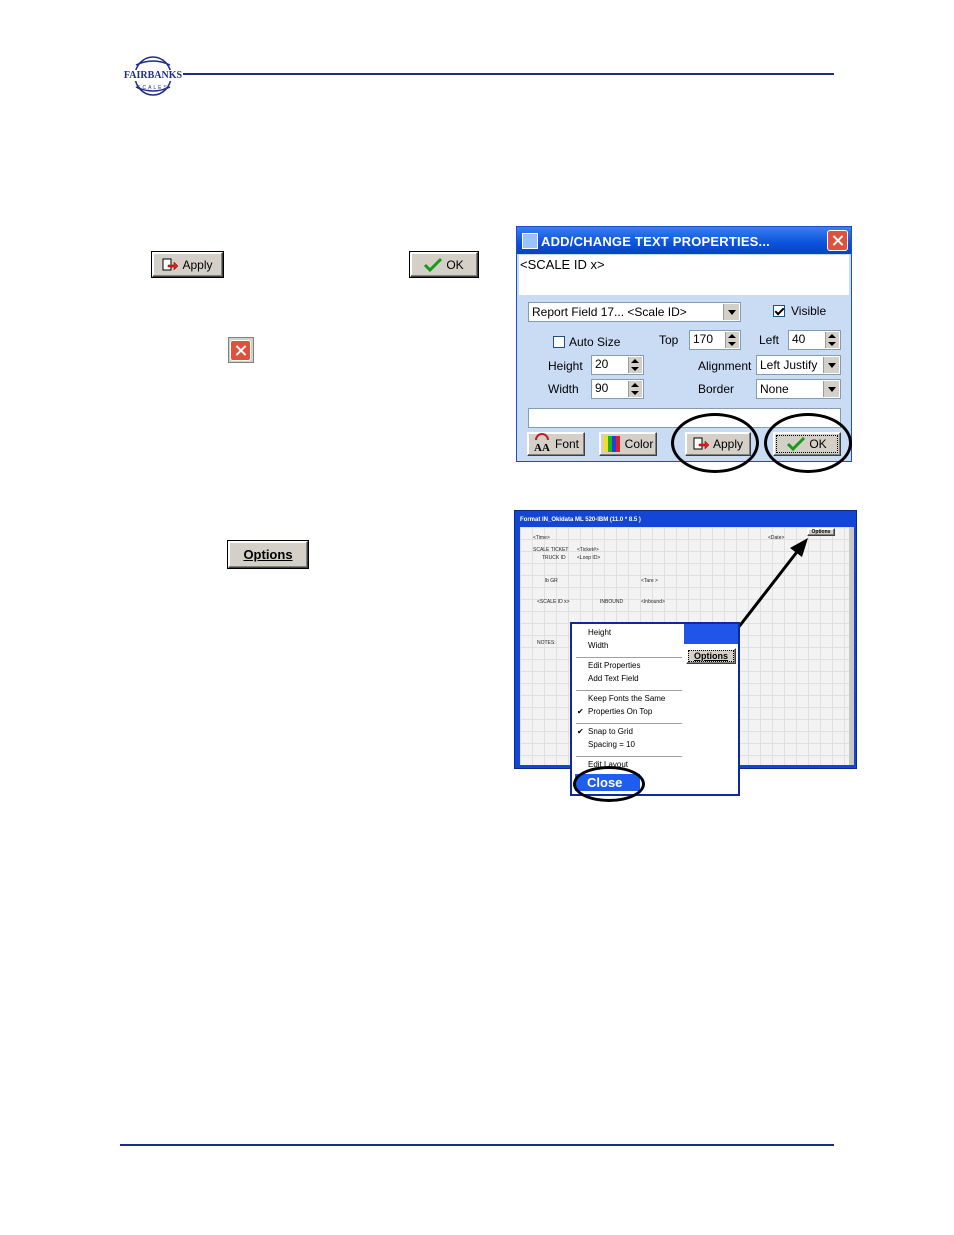 The height and width of the screenshot is (1235, 954). What do you see at coordinates (598, 645) in the screenshot?
I see `menu-item-width: Width` at bounding box center [598, 645].